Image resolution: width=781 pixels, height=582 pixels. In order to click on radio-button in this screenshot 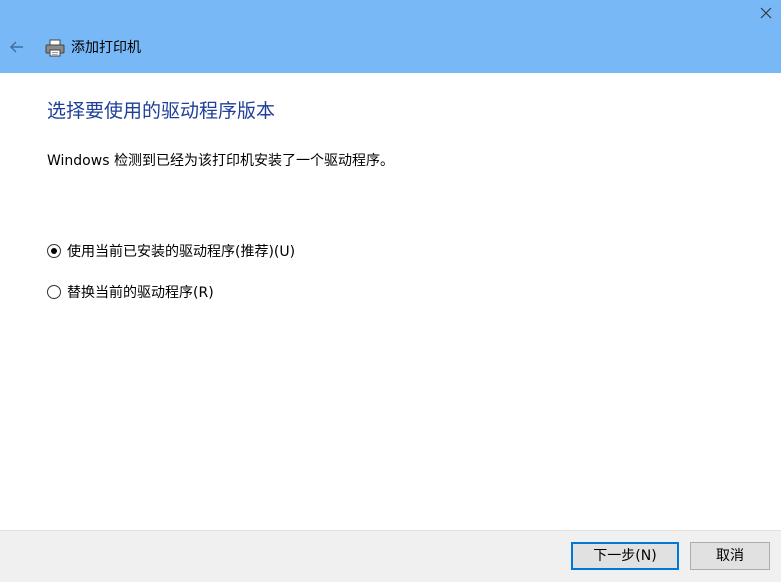, I will do `click(54, 292)`.